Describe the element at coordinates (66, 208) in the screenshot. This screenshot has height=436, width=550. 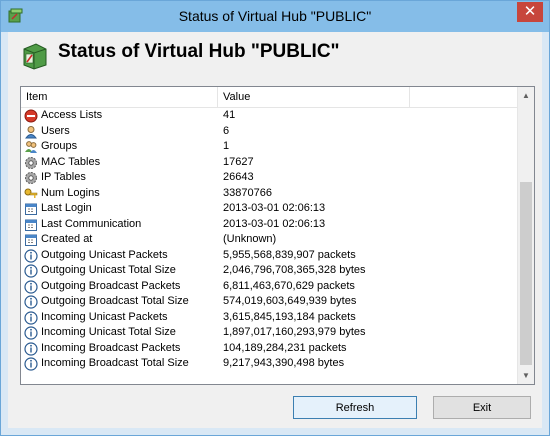
I see `list-item-label: Last Login` at that location.